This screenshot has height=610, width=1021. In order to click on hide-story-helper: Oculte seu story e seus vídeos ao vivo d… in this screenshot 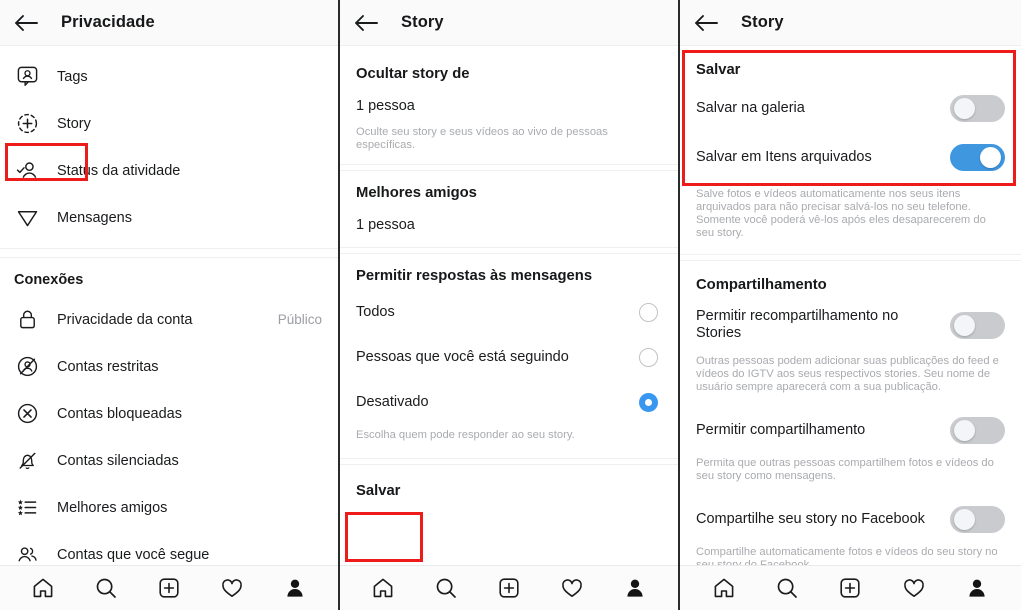, I will do `click(482, 138)`.